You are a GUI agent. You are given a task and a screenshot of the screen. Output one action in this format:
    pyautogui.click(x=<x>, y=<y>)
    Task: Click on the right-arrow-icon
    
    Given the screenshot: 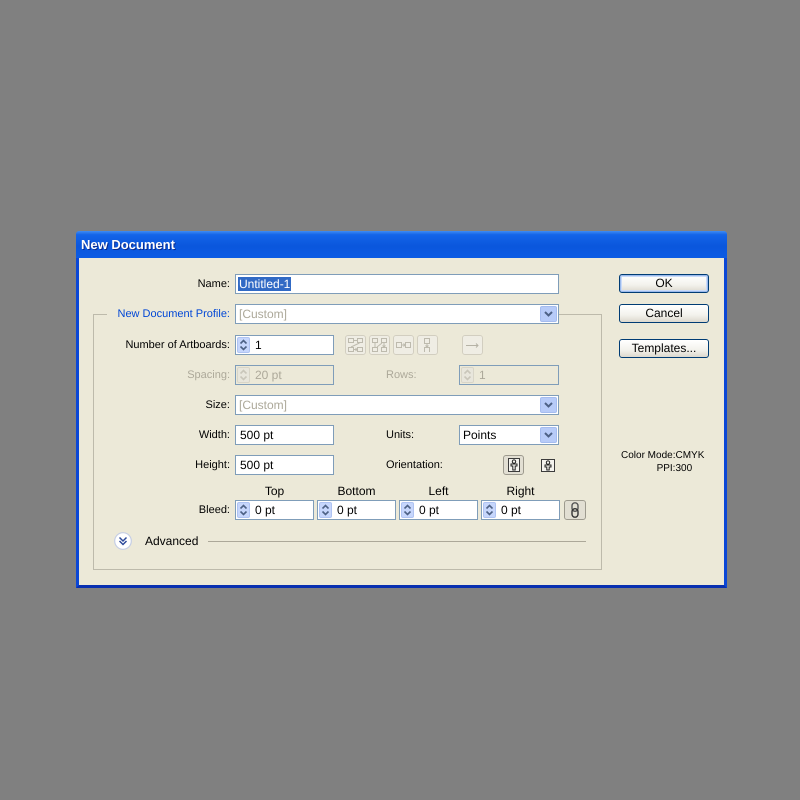 What is the action you would take?
    pyautogui.click(x=472, y=345)
    